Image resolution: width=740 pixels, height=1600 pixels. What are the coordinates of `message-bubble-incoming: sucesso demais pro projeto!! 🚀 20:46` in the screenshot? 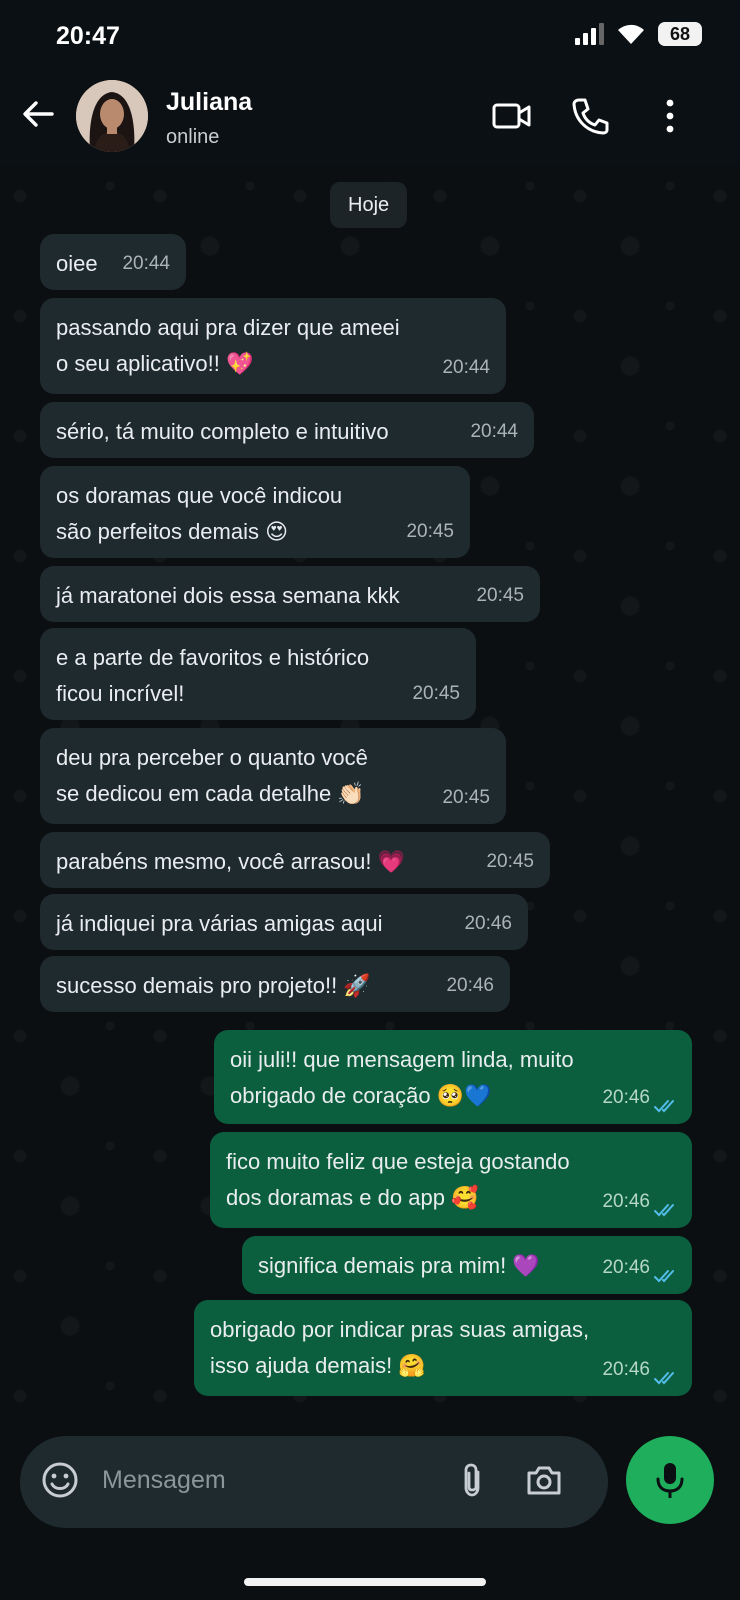 It's located at (275, 984).